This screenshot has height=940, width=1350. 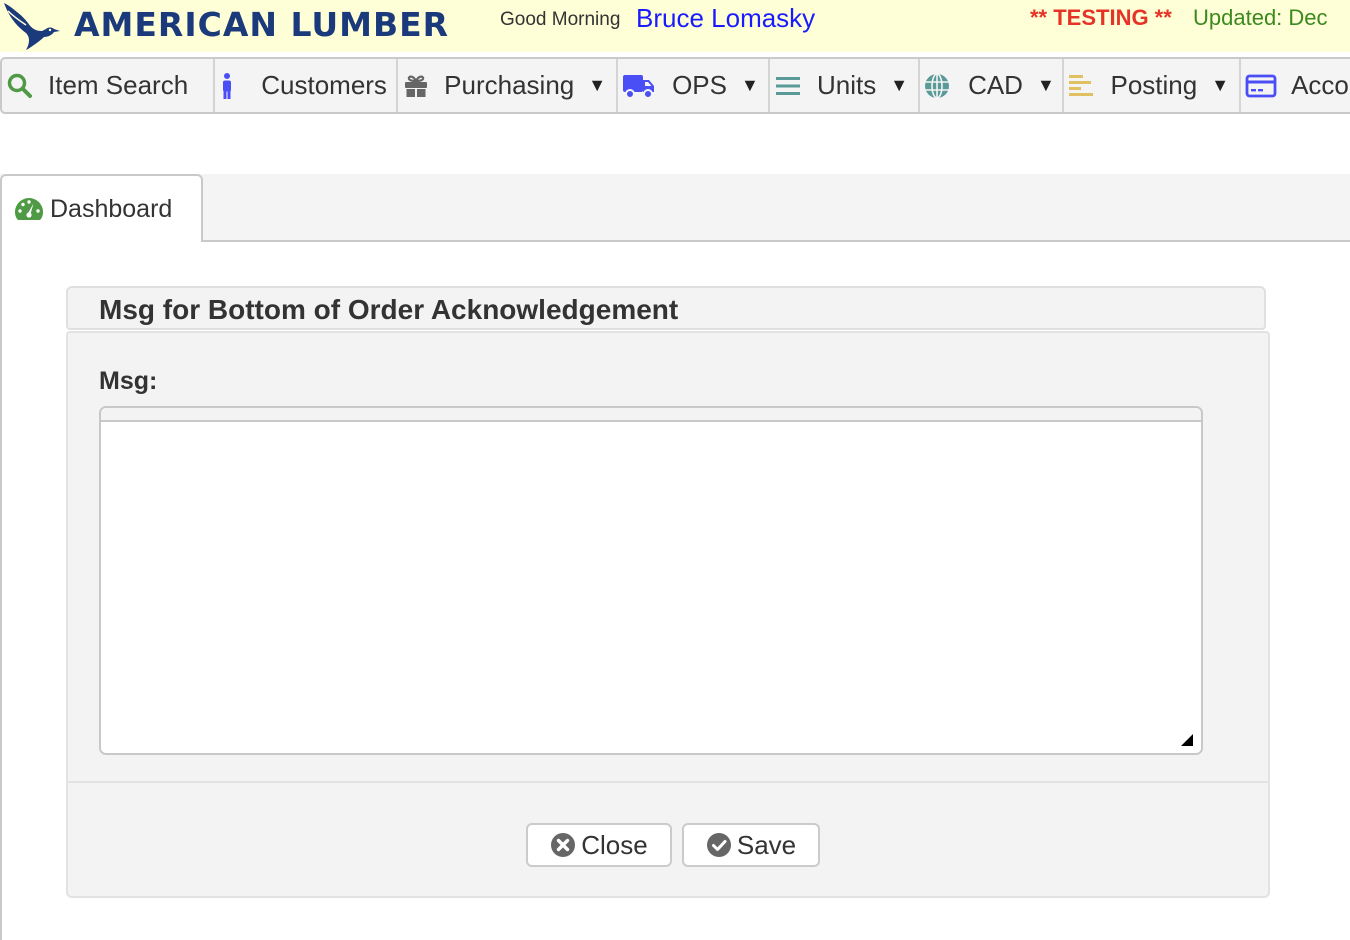 I want to click on check-circle-icon, so click(x=718, y=845).